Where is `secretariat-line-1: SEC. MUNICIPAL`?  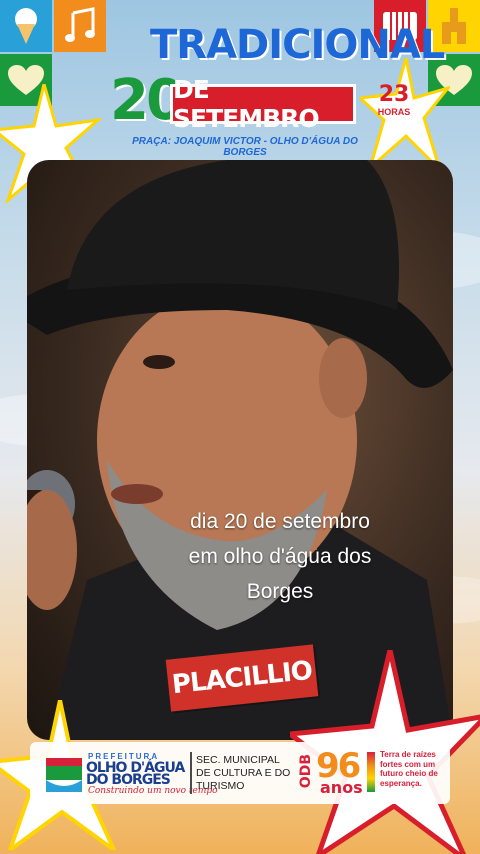
secretariat-line-1: SEC. MUNICIPAL is located at coordinates (238, 760).